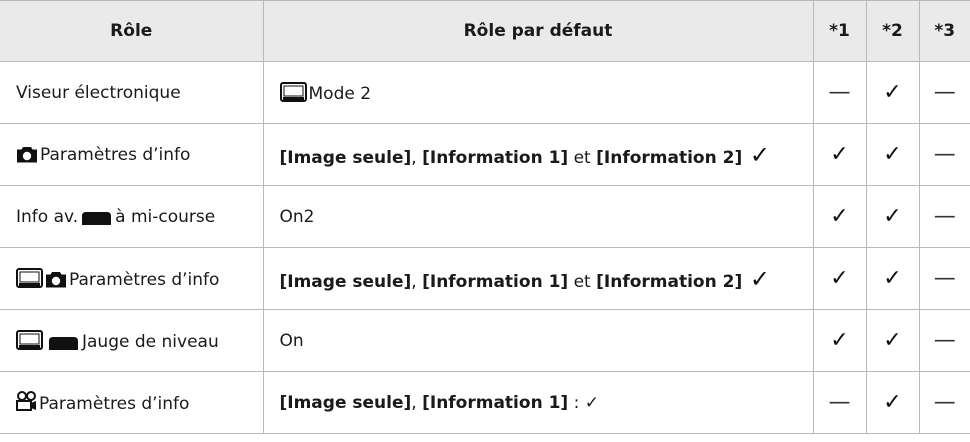 The image size is (970, 442). I want to click on default-value: On2, so click(297, 216).